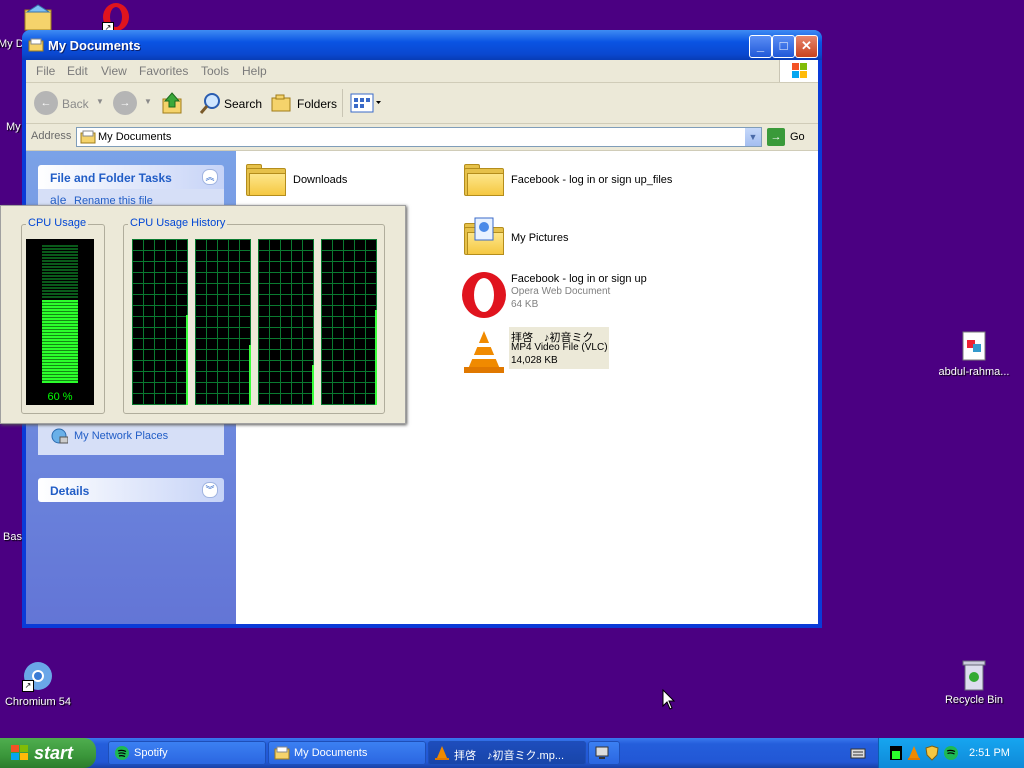  Describe the element at coordinates (798, 71) in the screenshot. I see `windows-logo-icon` at that location.